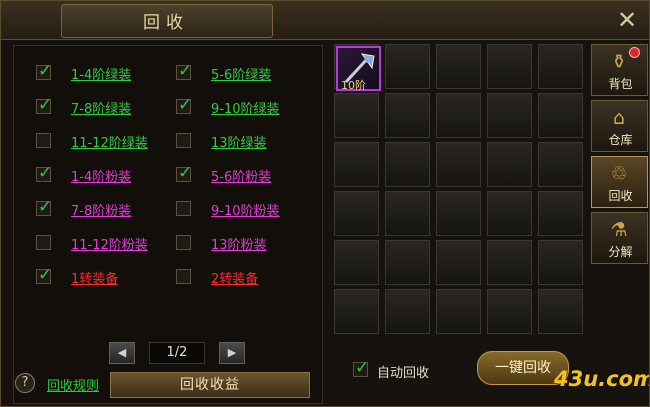  Describe the element at coordinates (353, 85) in the screenshot. I see `item-level: 10阶` at that location.